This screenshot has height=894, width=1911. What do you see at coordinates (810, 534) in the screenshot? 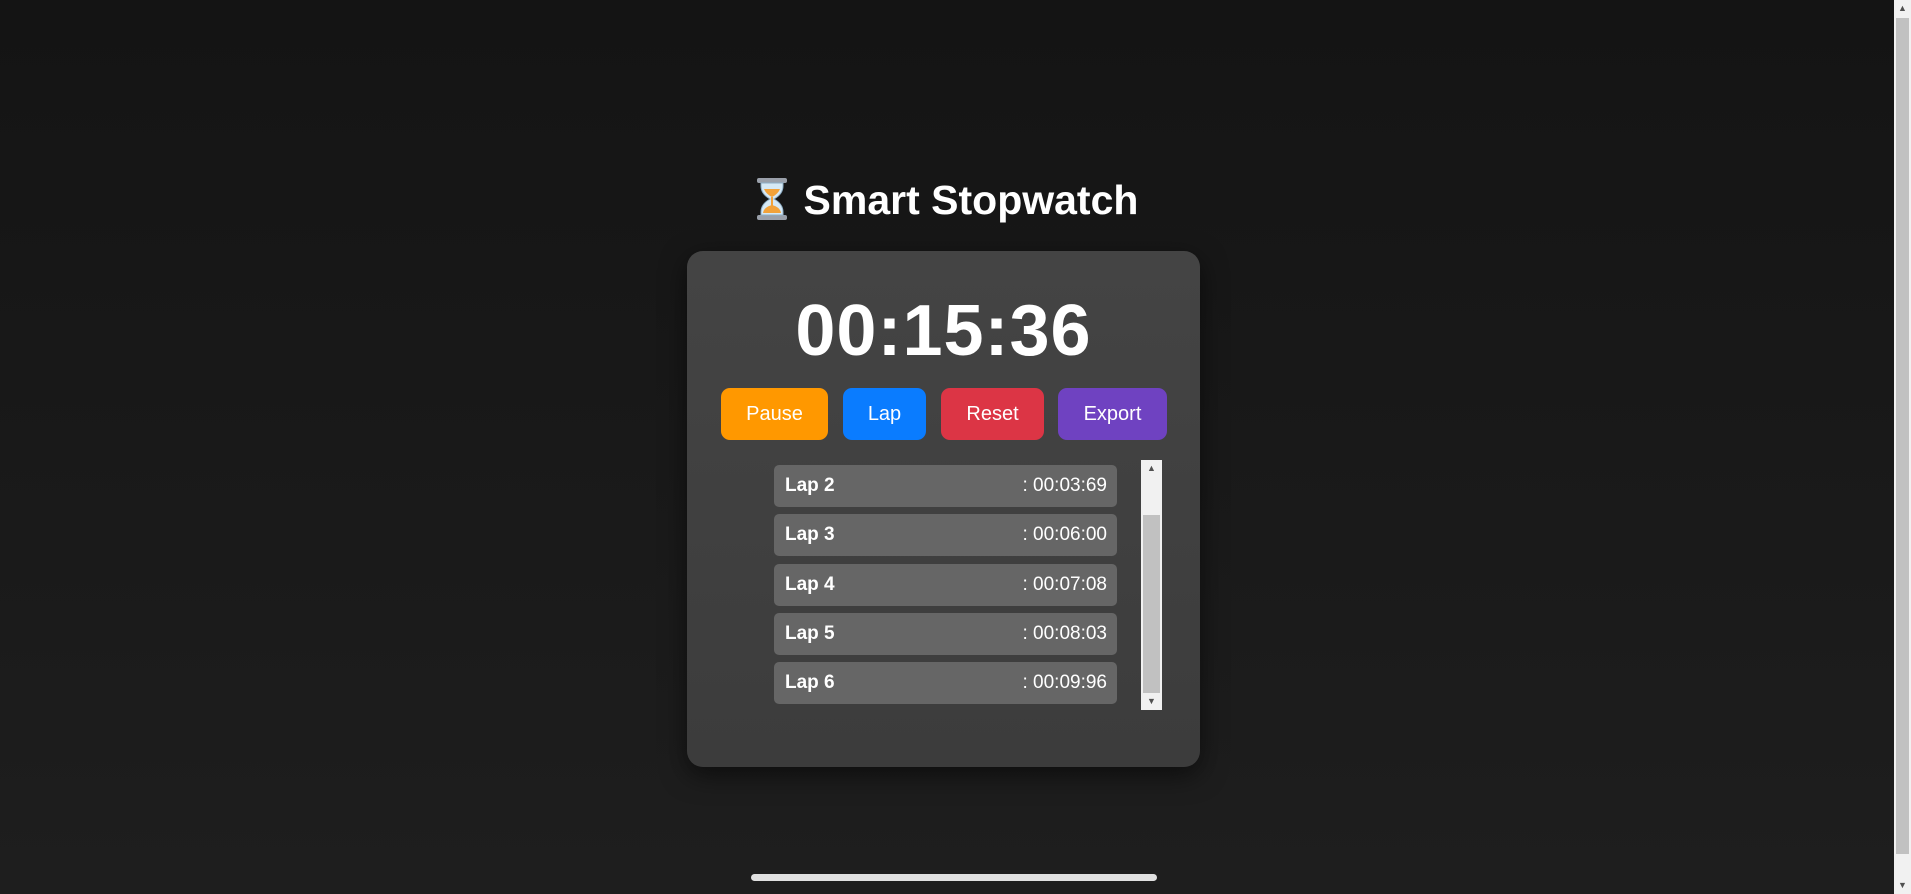
I see `lap-name: Lap 3` at bounding box center [810, 534].